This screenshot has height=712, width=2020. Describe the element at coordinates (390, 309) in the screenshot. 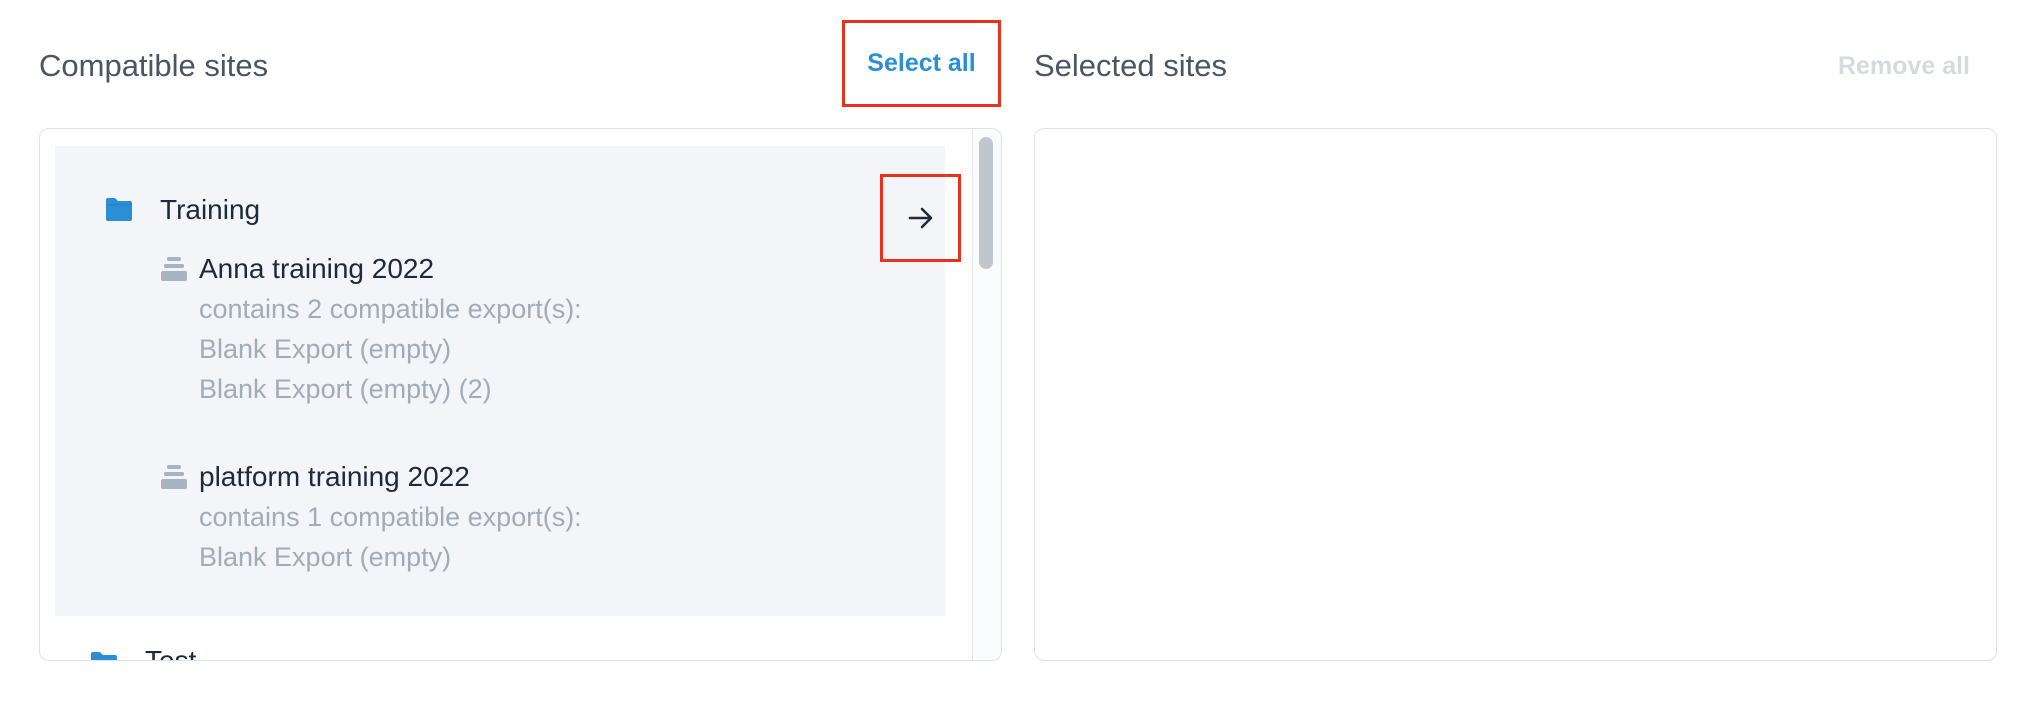

I see `site-summary: contains 2 compatible export(s):` at that location.